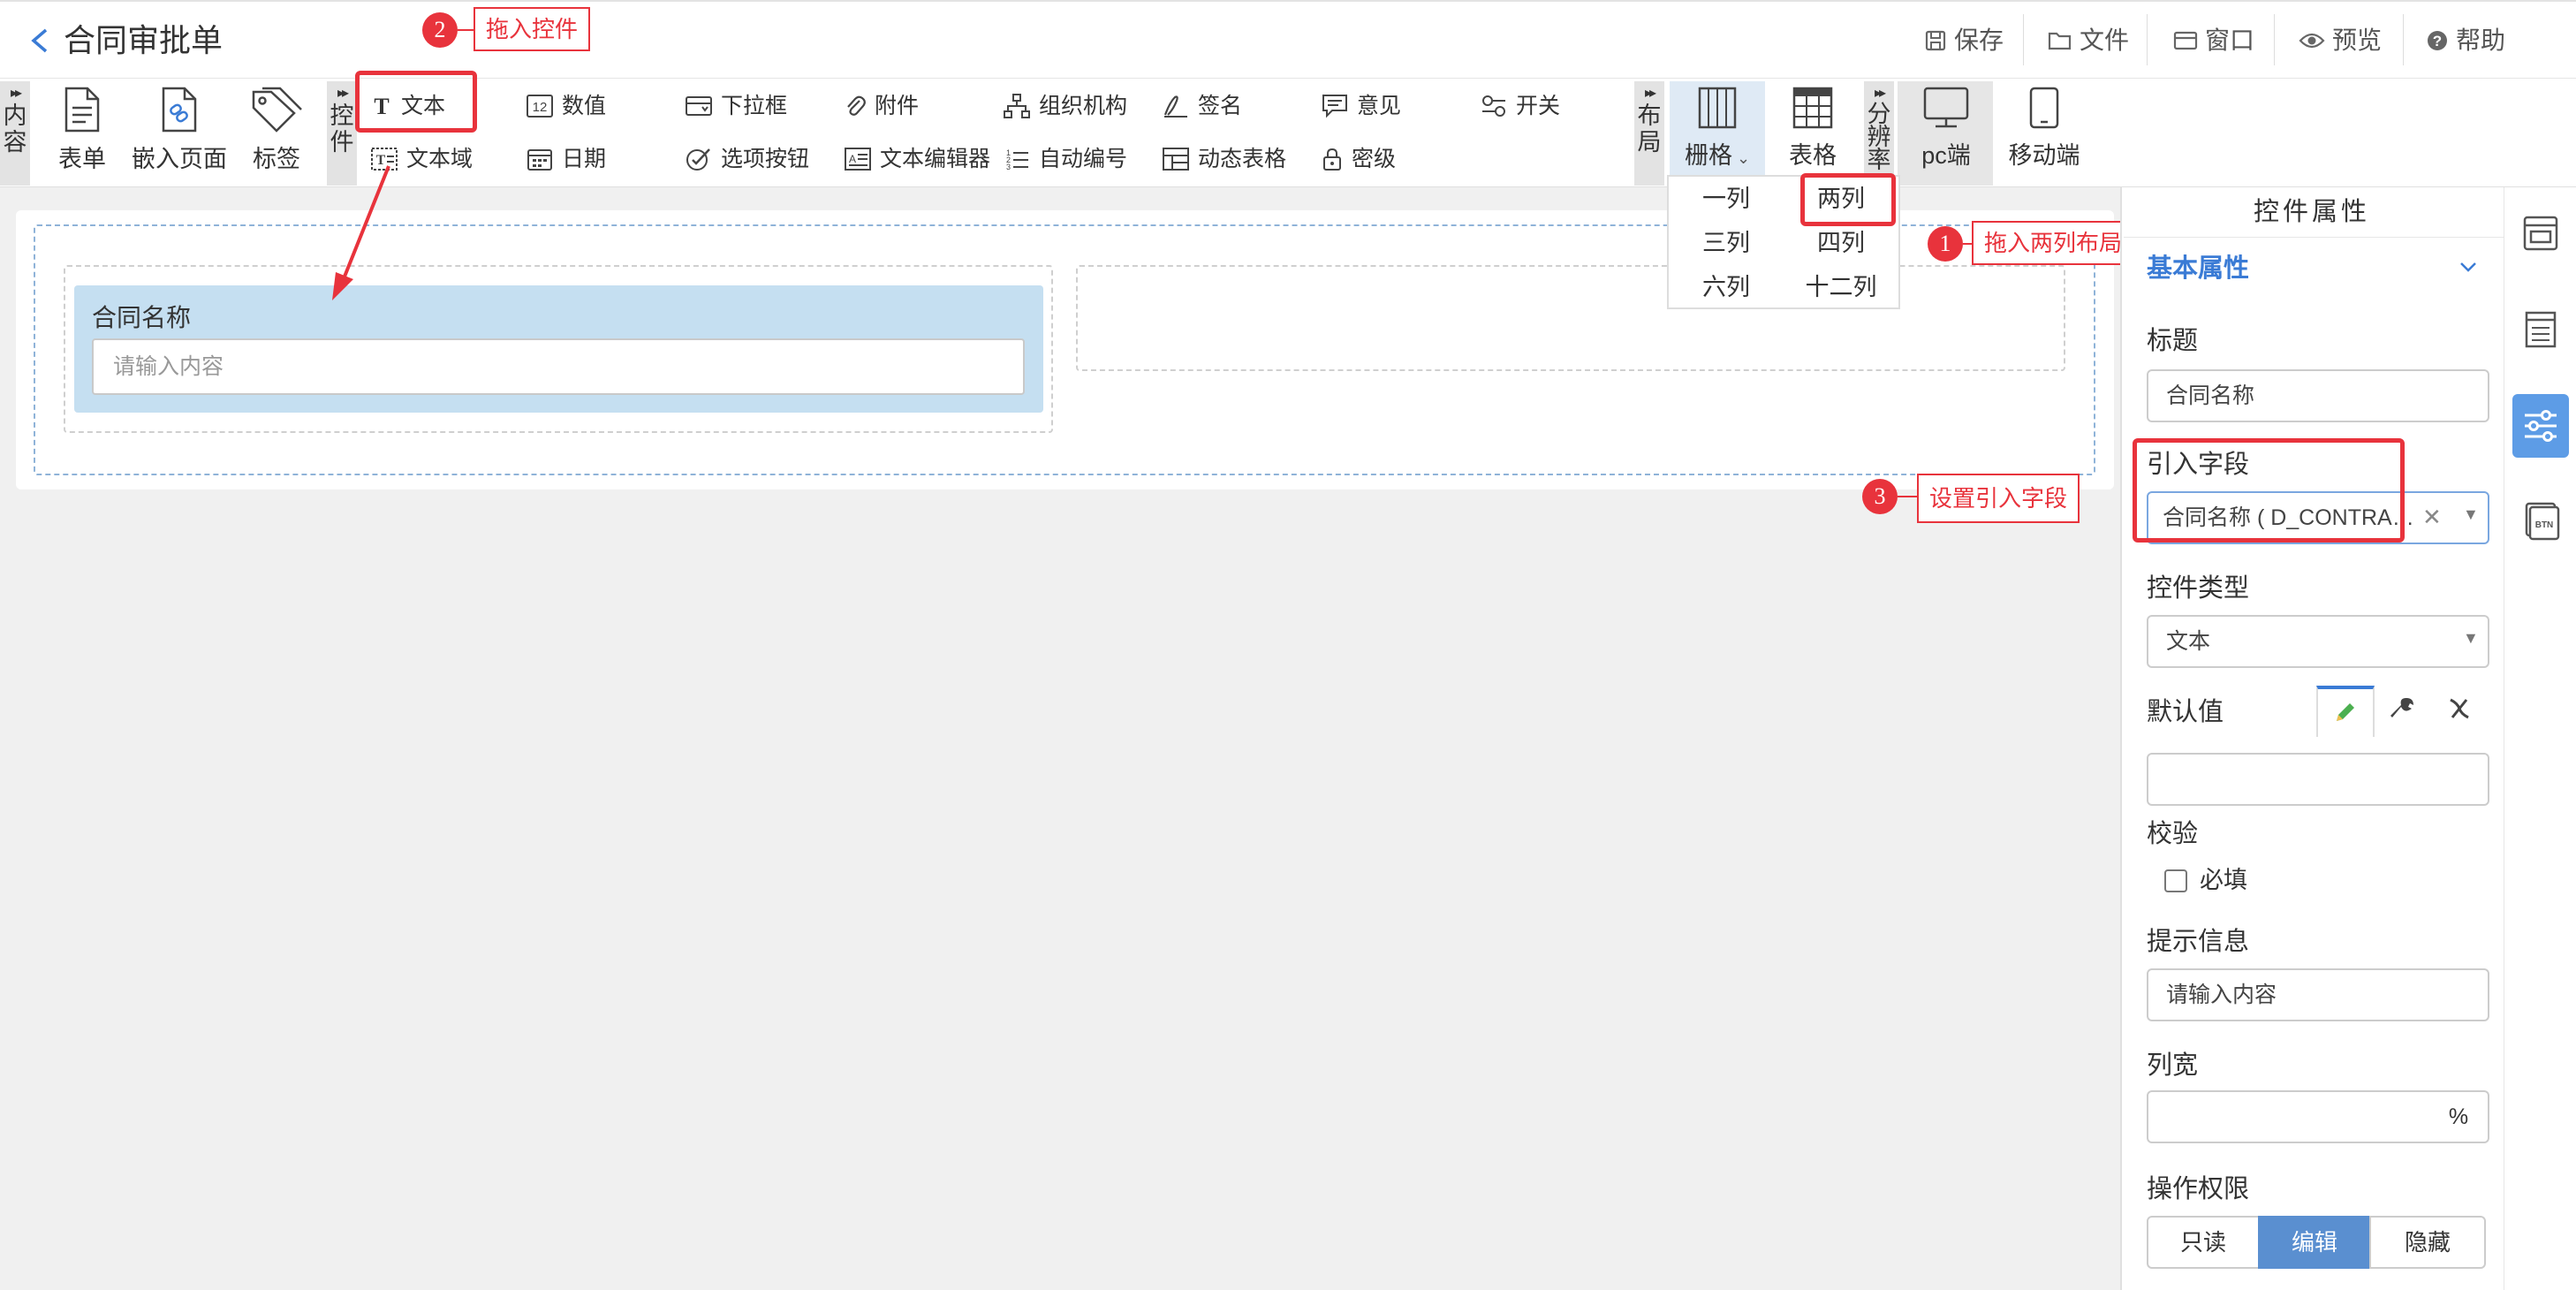 Image resolution: width=2576 pixels, height=1290 pixels. I want to click on default-value-input, so click(2318, 779).